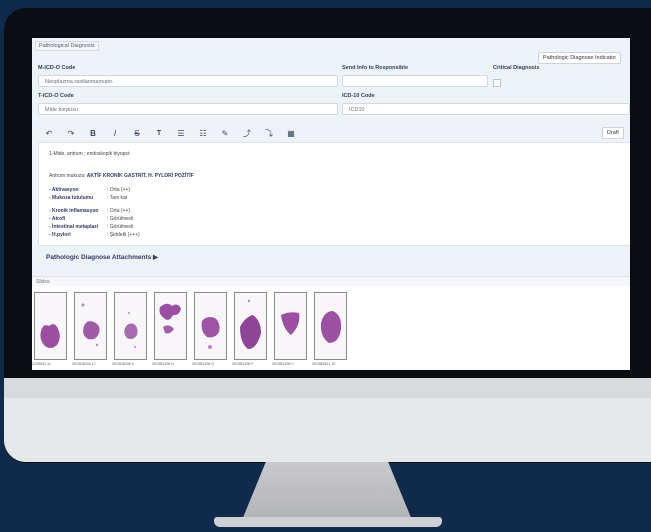  I want to click on row-key: - Kronik inflamasyon, so click(74, 211).